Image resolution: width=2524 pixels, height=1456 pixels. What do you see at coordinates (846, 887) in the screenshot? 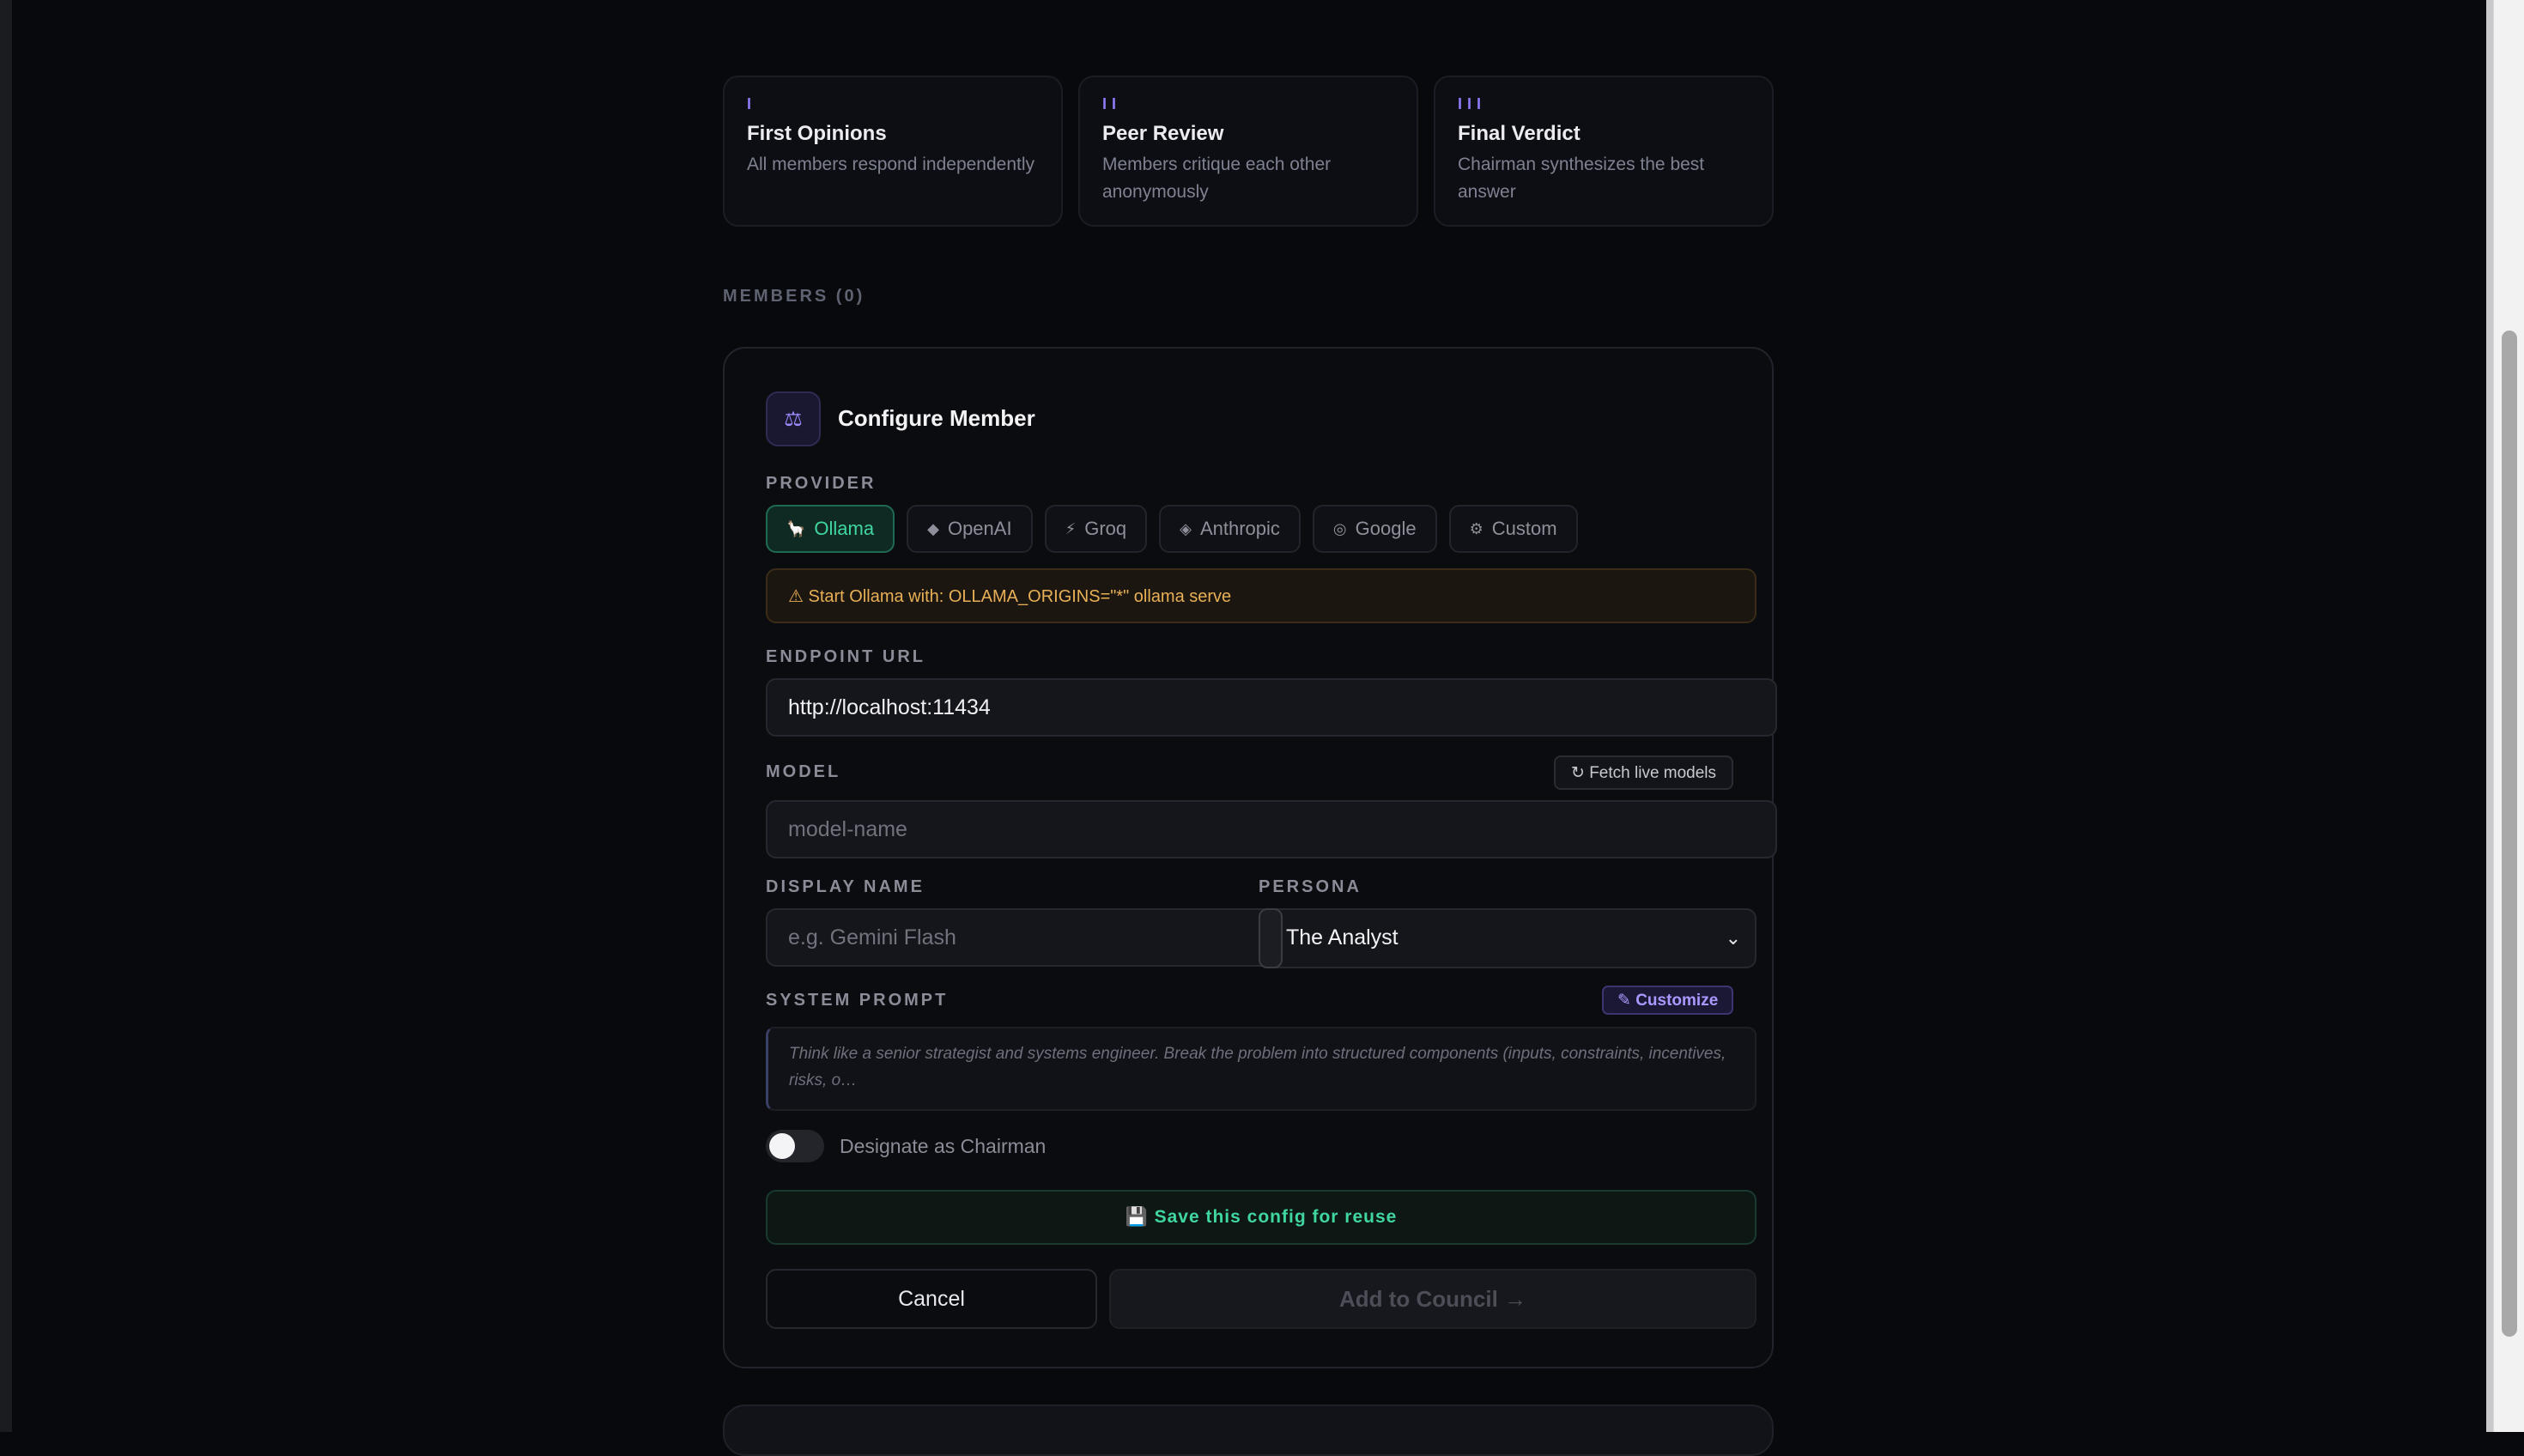
I see `display-name-label: DISPLAY NAME` at bounding box center [846, 887].